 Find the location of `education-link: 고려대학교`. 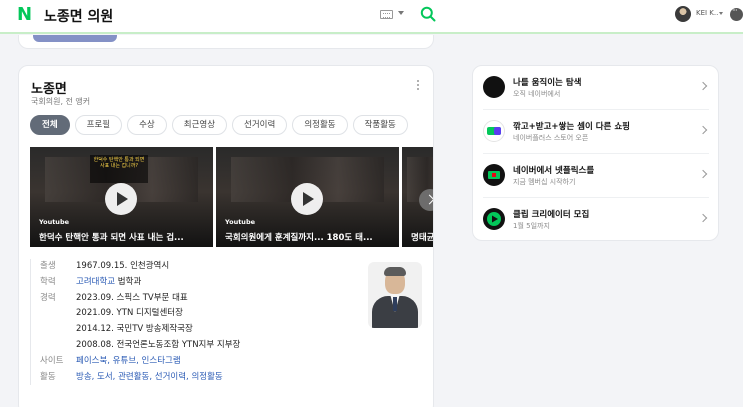

education-link: 고려대학교 is located at coordinates (95, 282).